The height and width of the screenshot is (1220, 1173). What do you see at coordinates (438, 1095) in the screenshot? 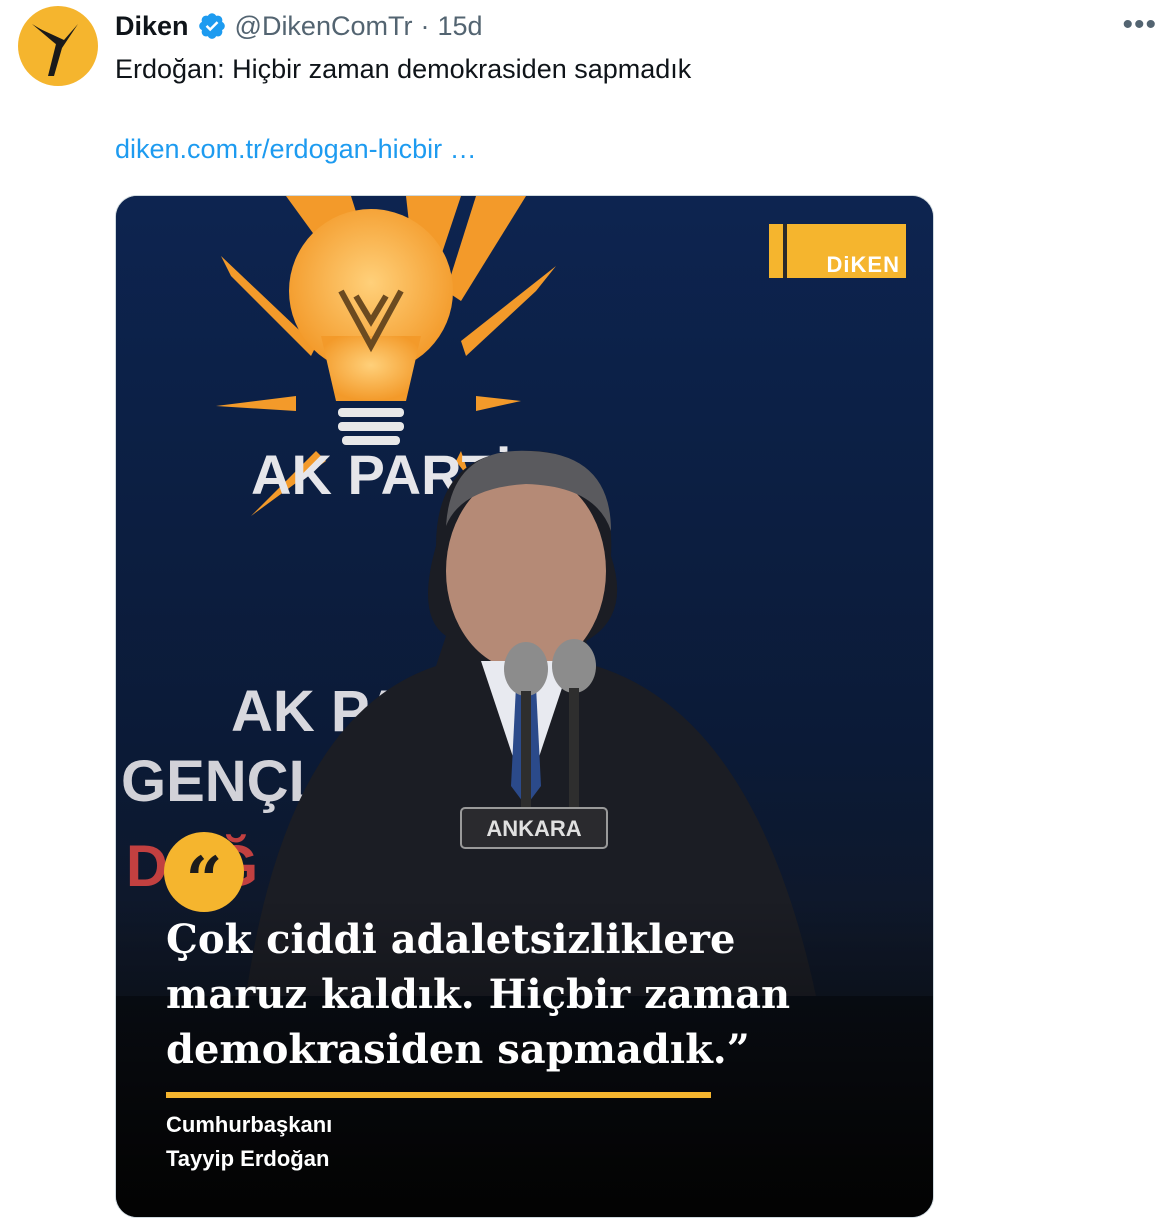
I see `quote-underline` at bounding box center [438, 1095].